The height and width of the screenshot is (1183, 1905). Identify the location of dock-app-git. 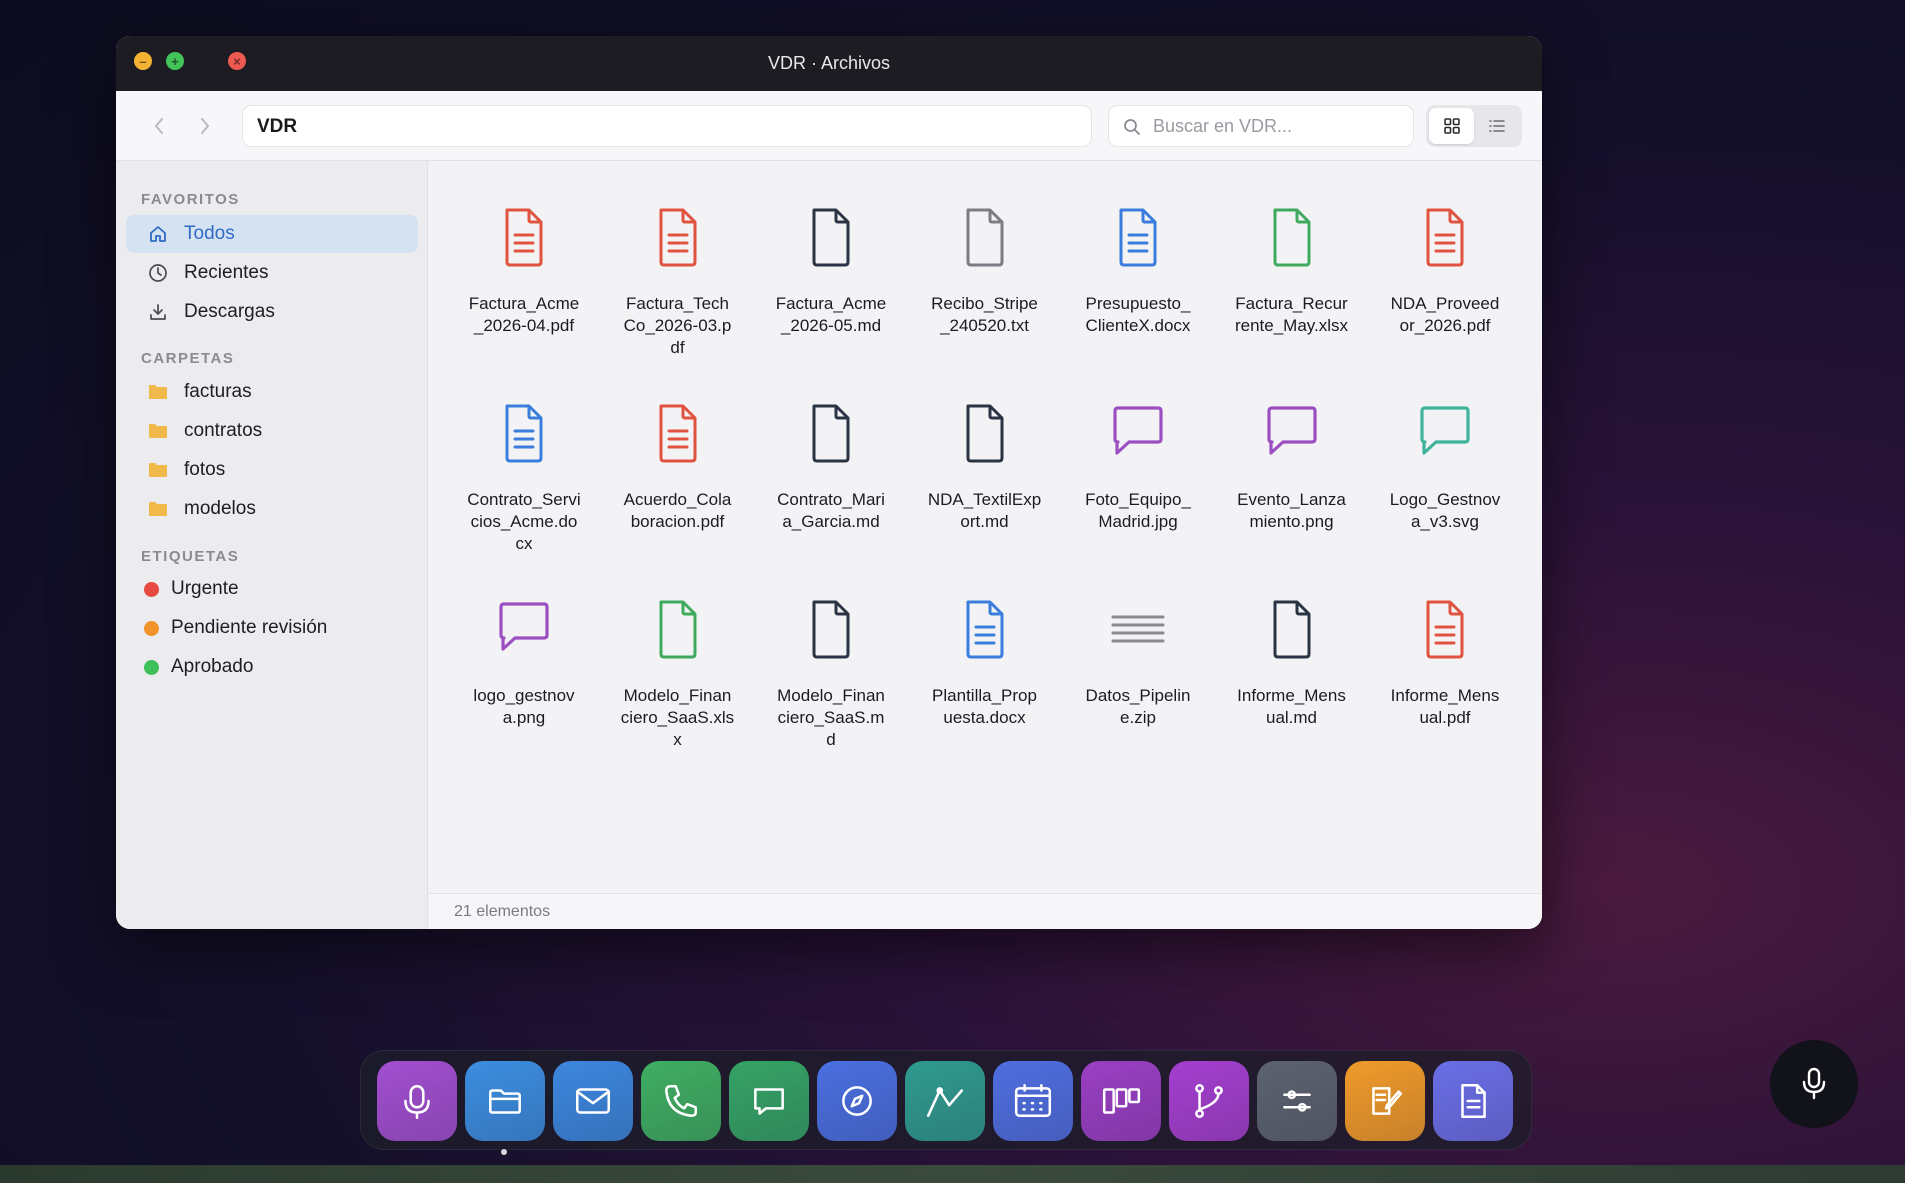
(1209, 1101).